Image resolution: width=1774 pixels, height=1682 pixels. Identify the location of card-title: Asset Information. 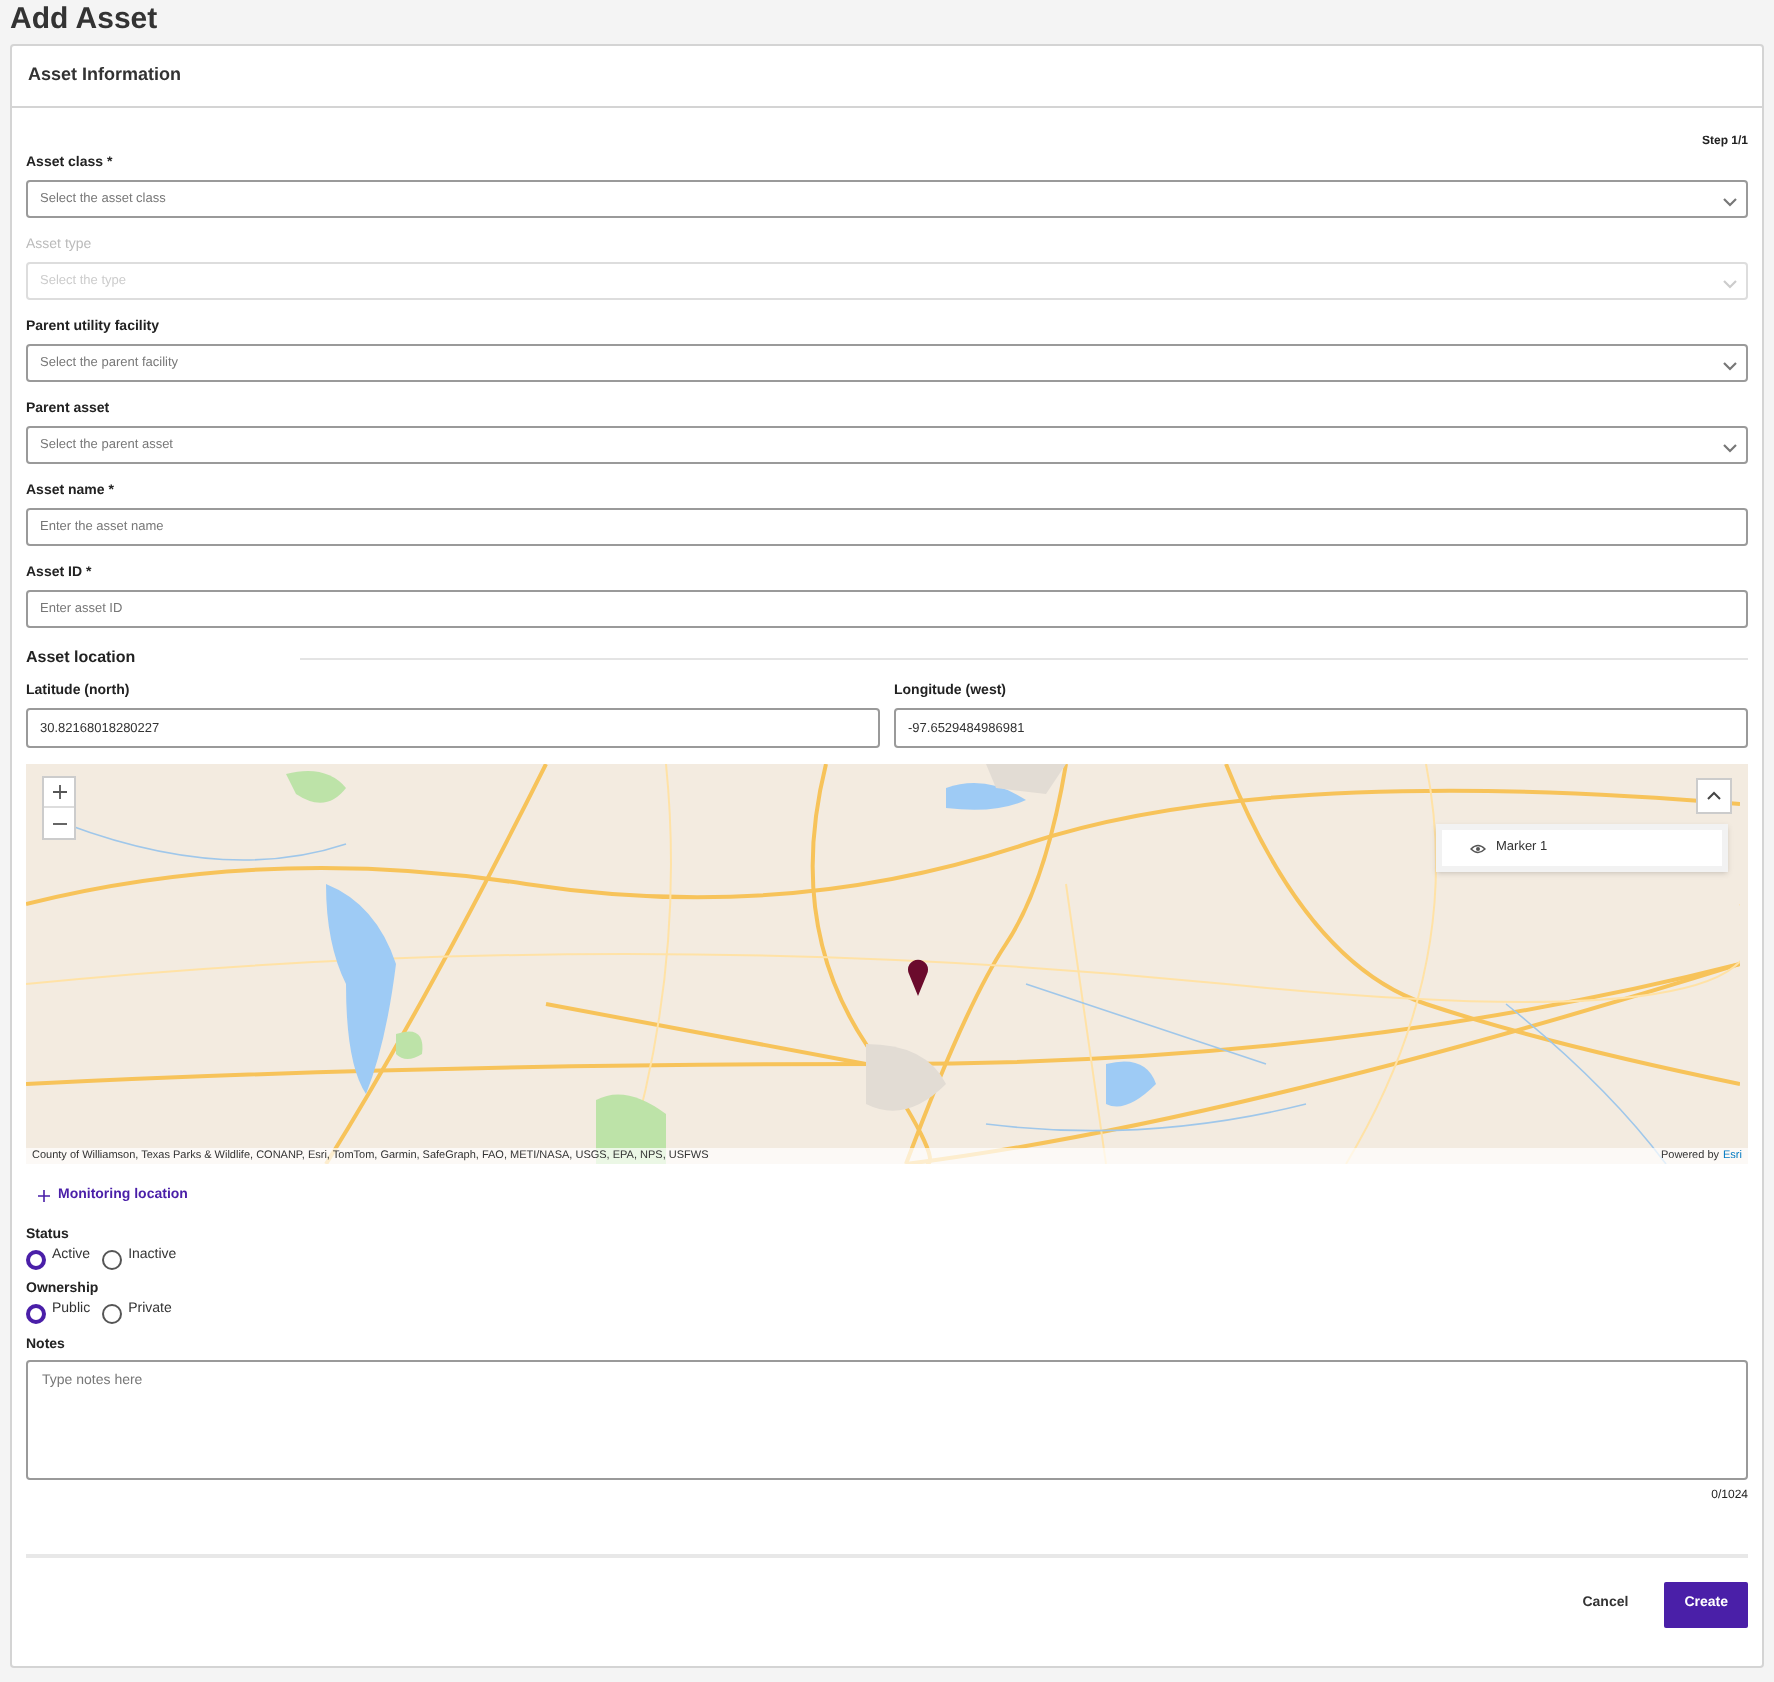
(105, 75).